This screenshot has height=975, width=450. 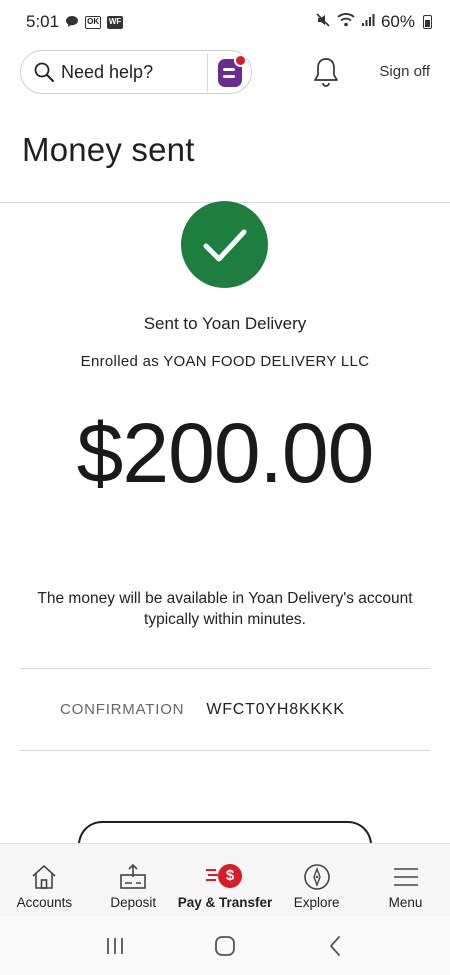 I want to click on nav-label-explore: Explore, so click(x=316, y=902).